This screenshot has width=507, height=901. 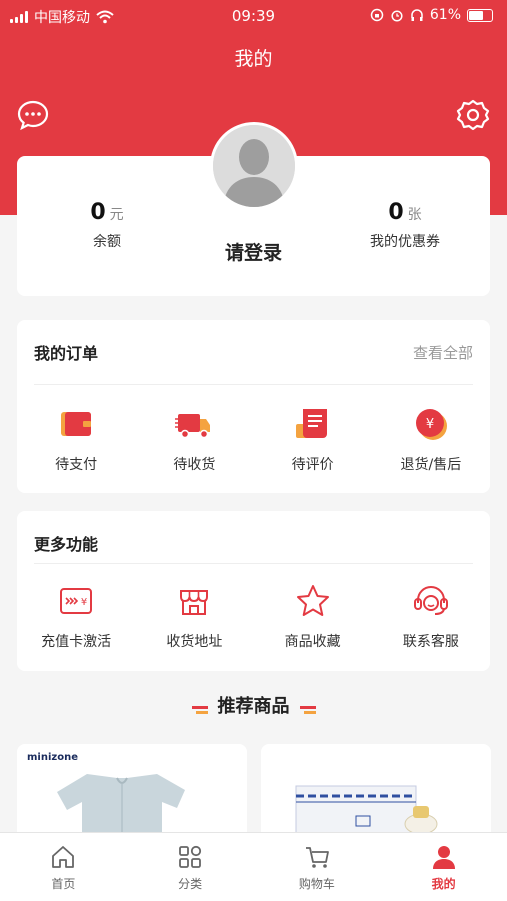 I want to click on user-icon, so click(x=443, y=857).